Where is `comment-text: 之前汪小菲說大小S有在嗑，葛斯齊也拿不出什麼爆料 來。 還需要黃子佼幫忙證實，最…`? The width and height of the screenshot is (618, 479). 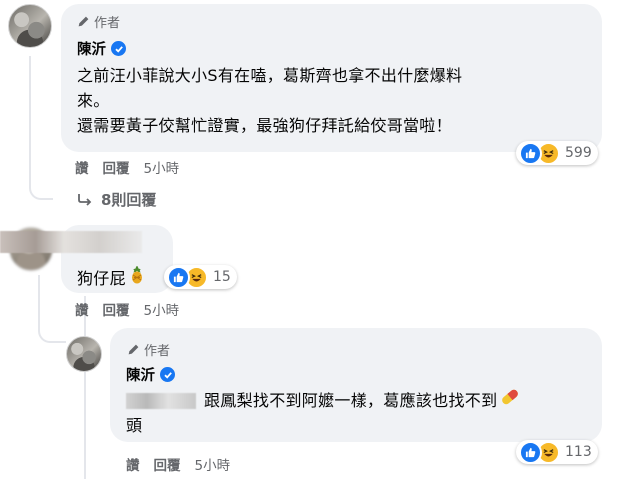 comment-text: 之前汪小菲說大小S有在嗑，葛斯齊也拿不出什麼爆料 來。 還需要黃子佼幫忙證實，最… is located at coordinates (269, 100).